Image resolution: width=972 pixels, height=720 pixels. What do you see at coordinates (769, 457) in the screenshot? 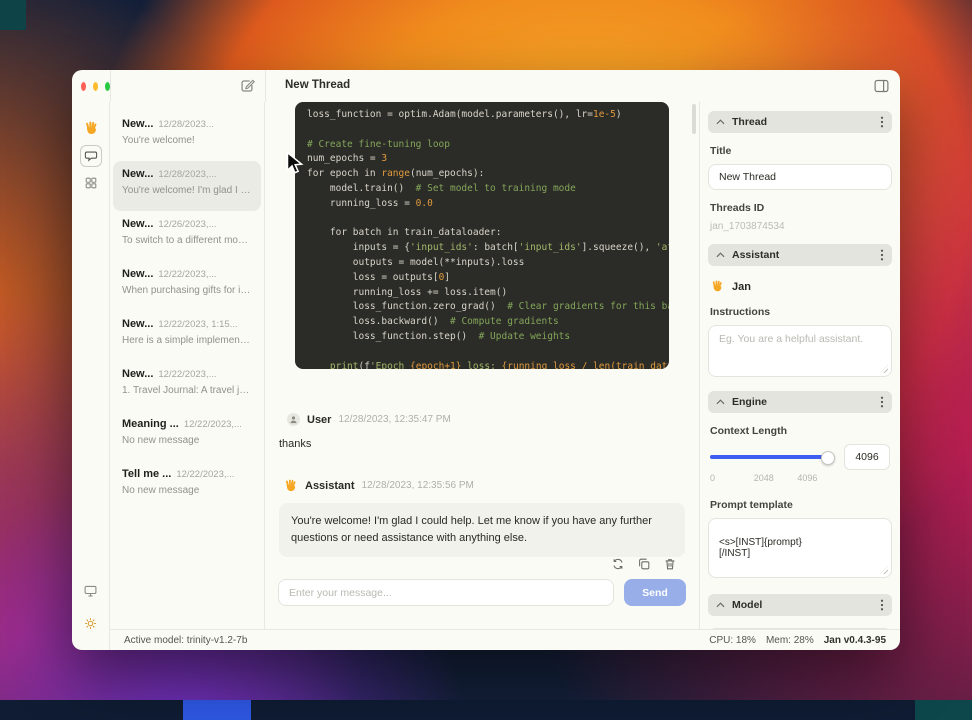
I see `slider-fill` at bounding box center [769, 457].